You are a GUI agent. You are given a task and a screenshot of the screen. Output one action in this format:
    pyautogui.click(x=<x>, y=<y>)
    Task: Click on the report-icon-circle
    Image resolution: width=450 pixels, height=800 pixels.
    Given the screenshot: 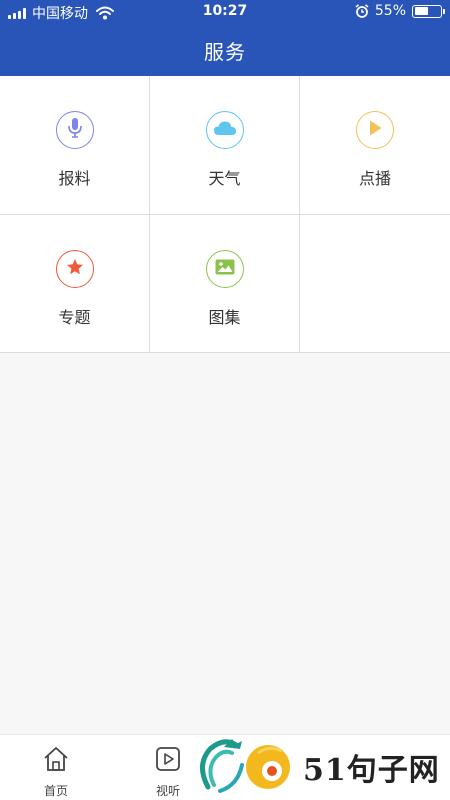 What is the action you would take?
    pyautogui.click(x=74, y=130)
    